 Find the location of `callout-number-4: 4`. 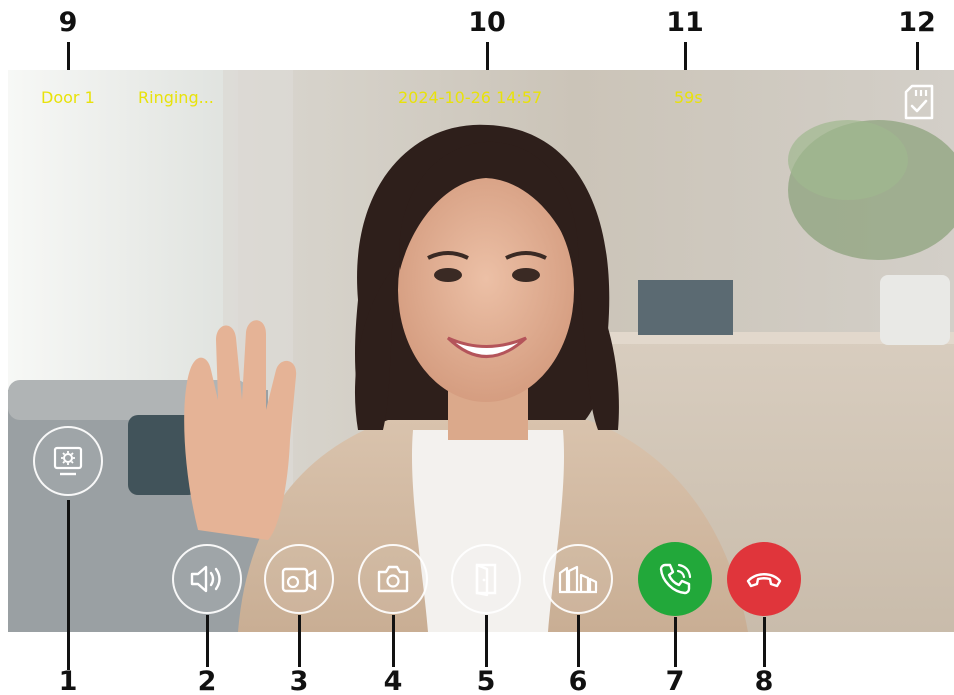

callout-number-4: 4 is located at coordinates (393, 680).